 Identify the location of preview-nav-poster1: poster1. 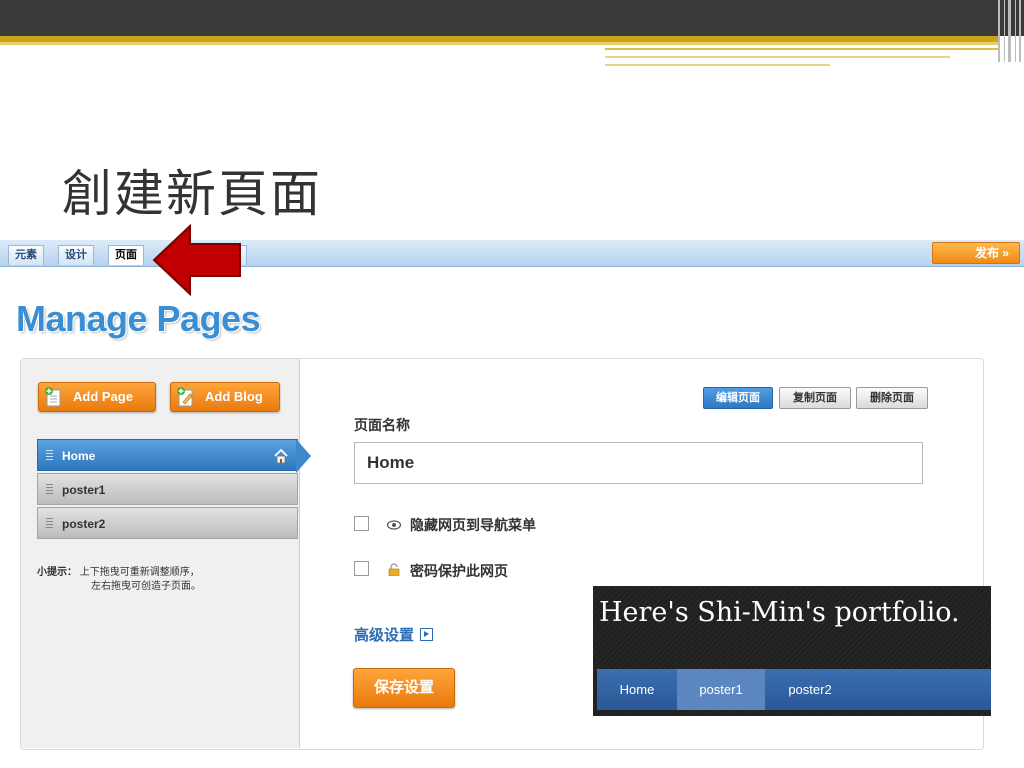
(721, 689).